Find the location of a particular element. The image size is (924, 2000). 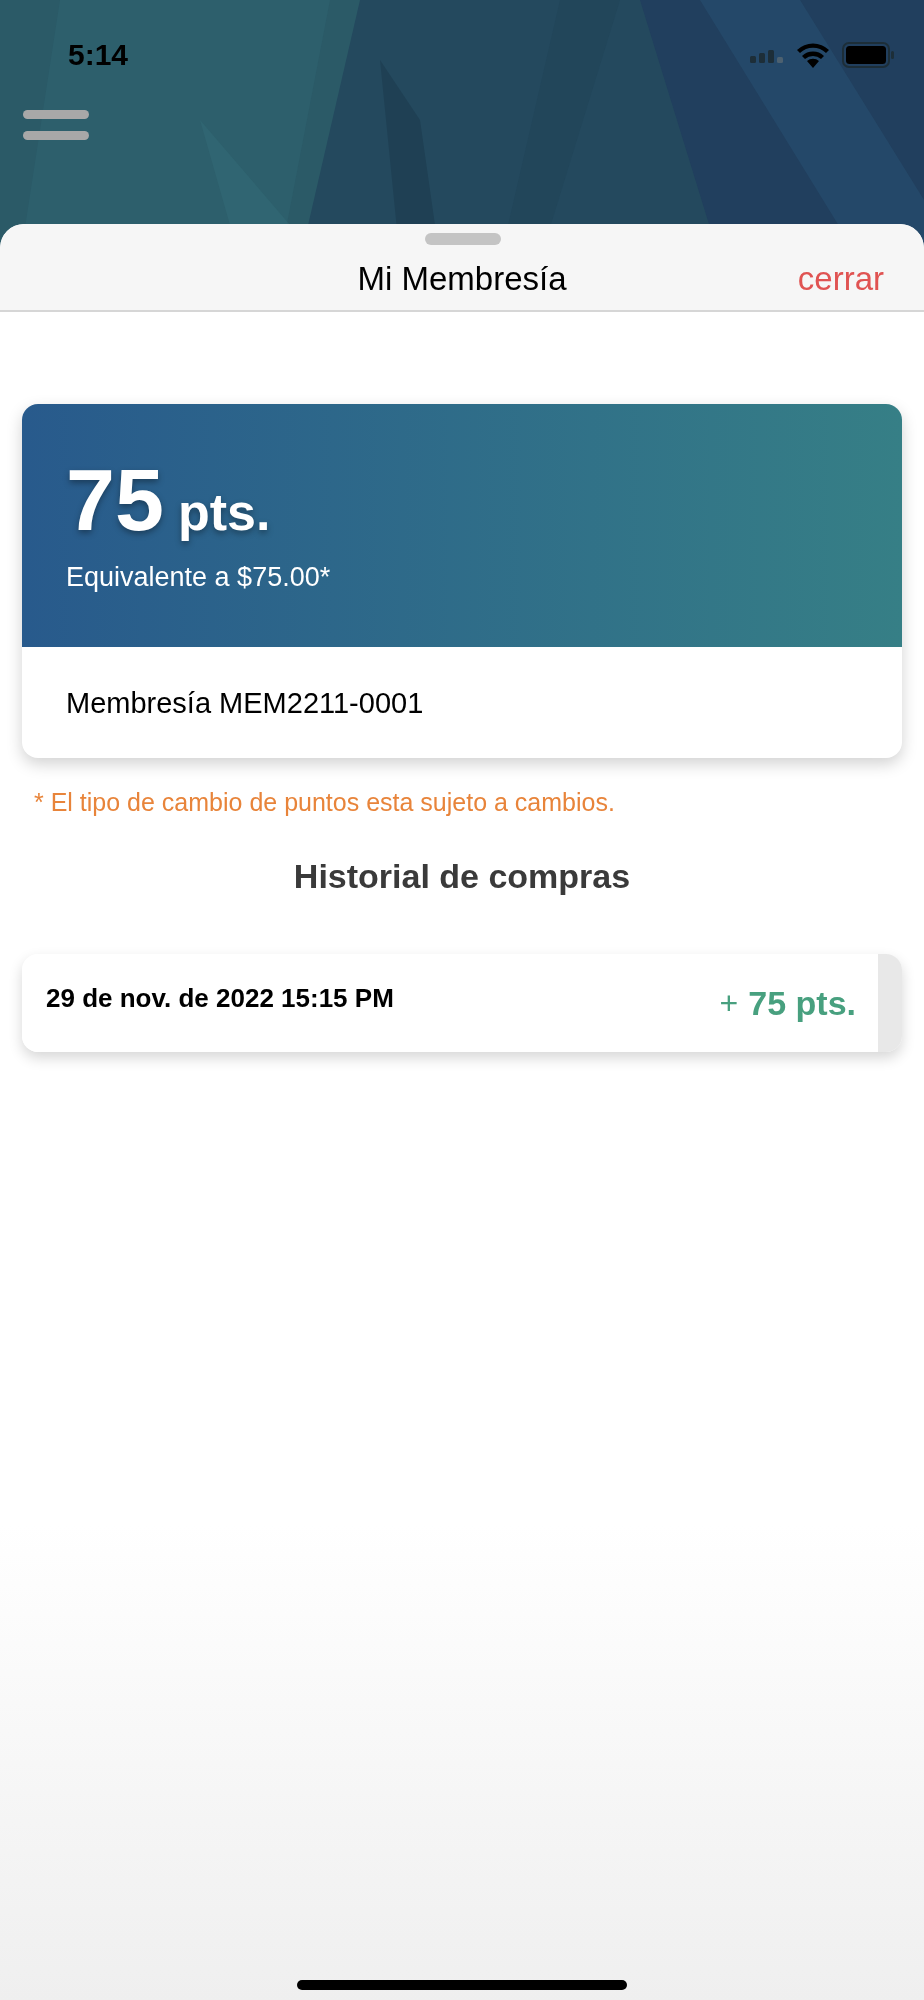

history-title: Historial de compras is located at coordinates (462, 876).